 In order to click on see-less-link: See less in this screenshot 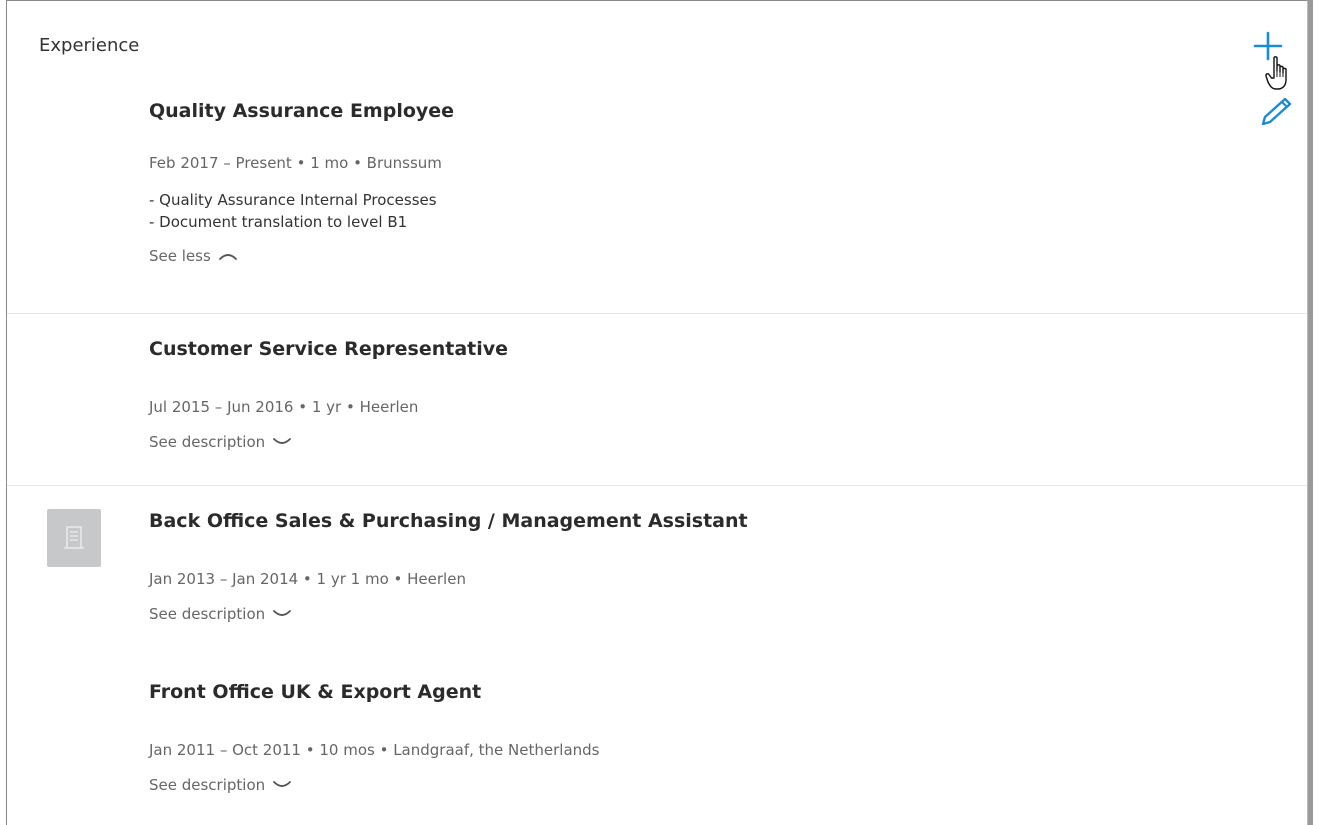, I will do `click(194, 256)`.